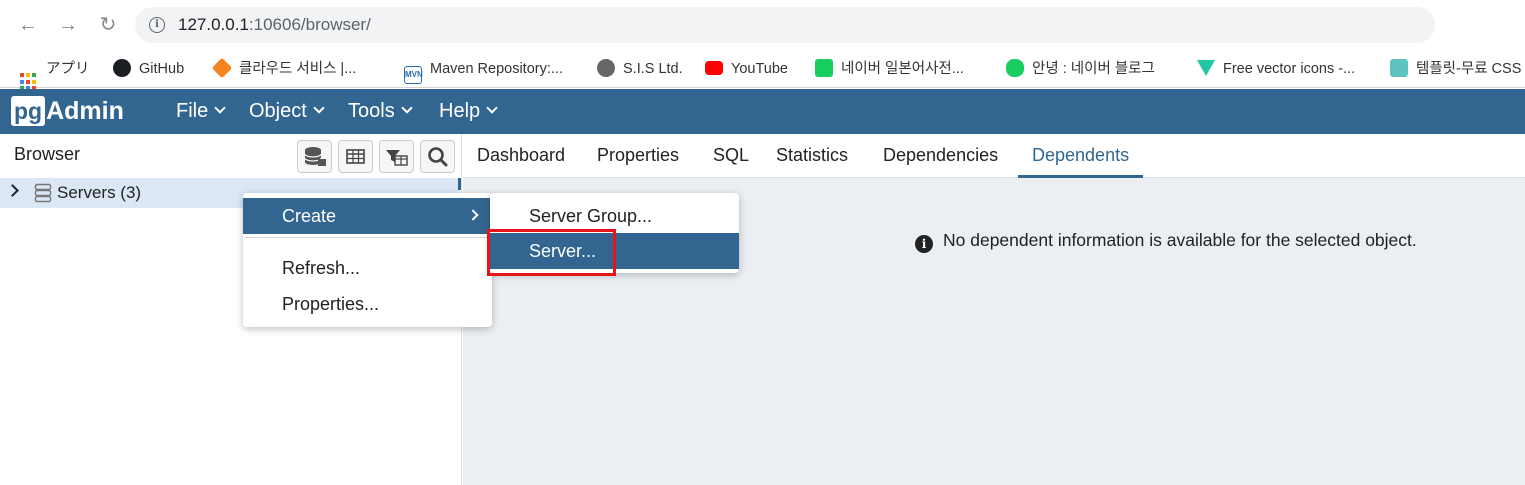 The width and height of the screenshot is (1525, 485). What do you see at coordinates (367, 237) in the screenshot?
I see `menu-divider` at bounding box center [367, 237].